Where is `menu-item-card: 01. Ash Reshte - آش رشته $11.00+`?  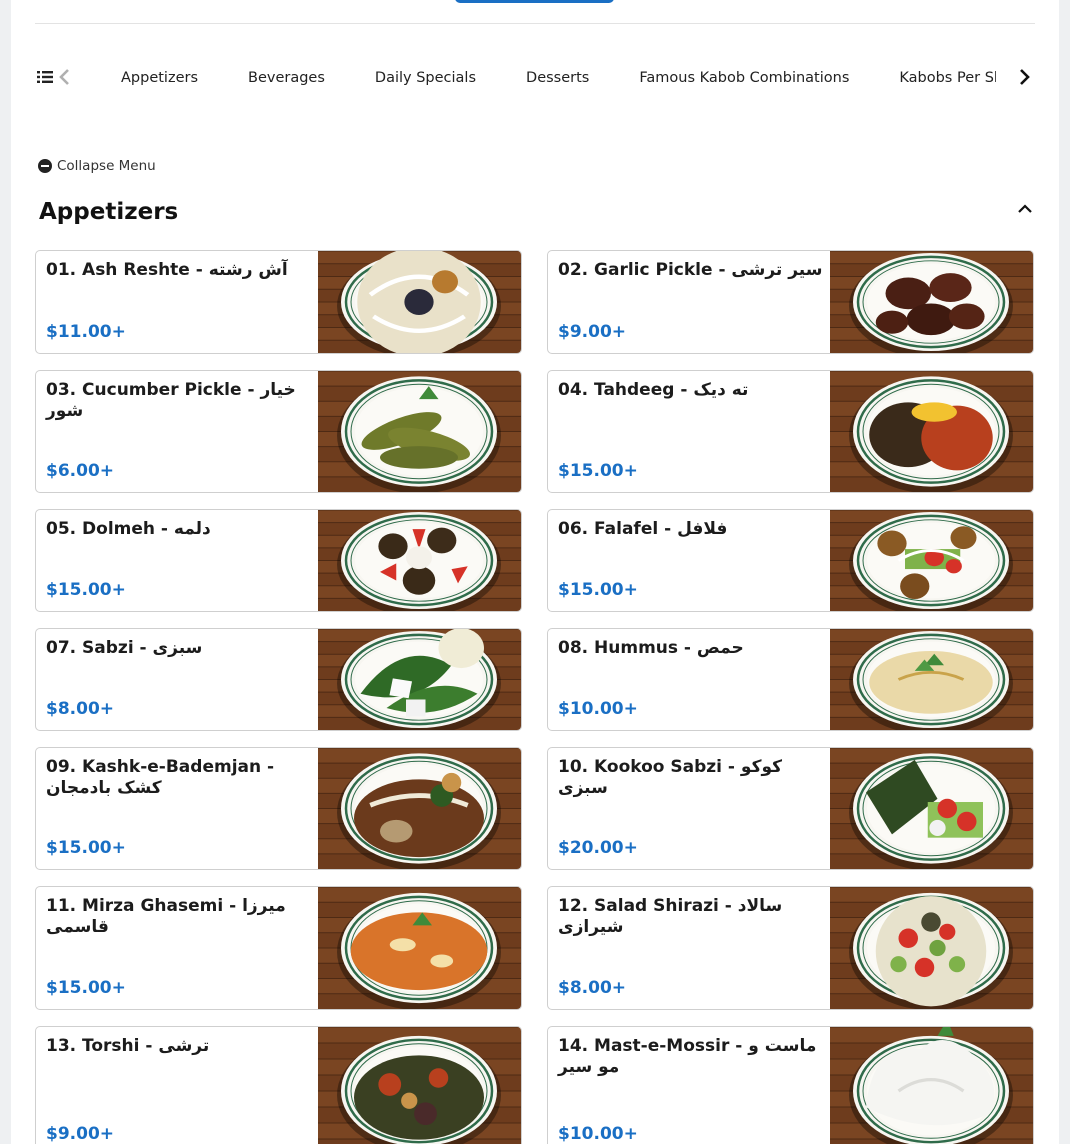 menu-item-card: 01. Ash Reshte - آش رشته $11.00+ is located at coordinates (278, 302).